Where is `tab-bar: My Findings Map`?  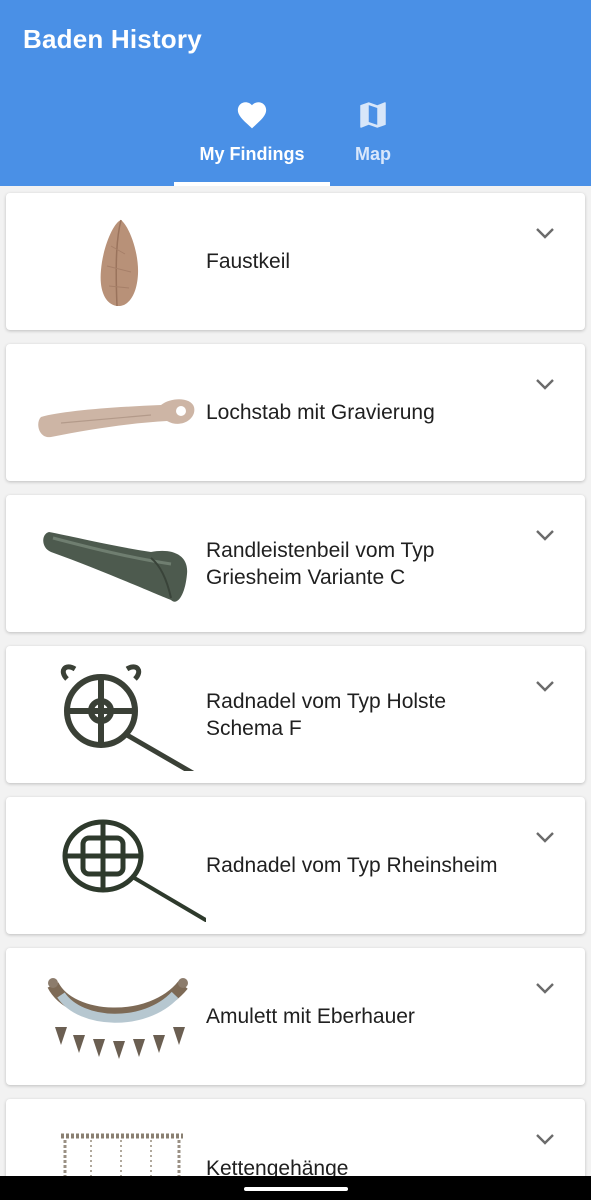
tab-bar: My Findings Map is located at coordinates (295, 139).